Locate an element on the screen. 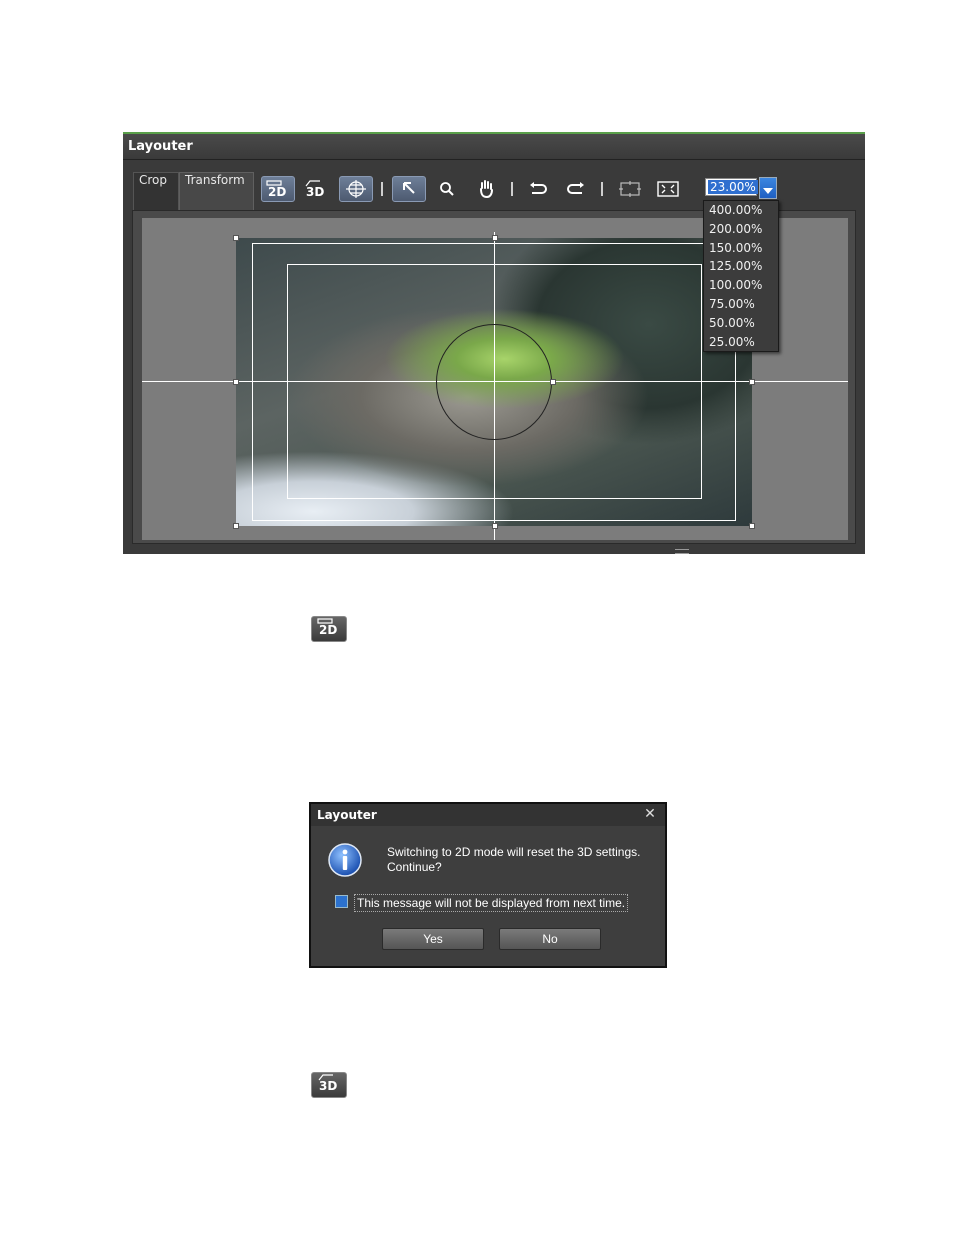  dialog-title: Layouter is located at coordinates (488, 815).